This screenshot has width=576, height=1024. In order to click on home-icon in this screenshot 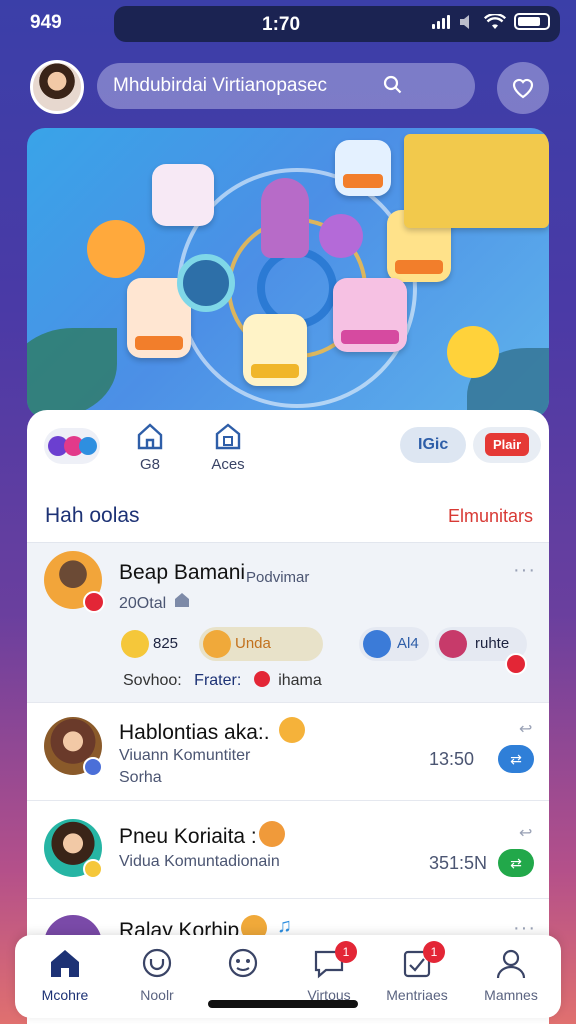, I will do `click(65, 963)`.